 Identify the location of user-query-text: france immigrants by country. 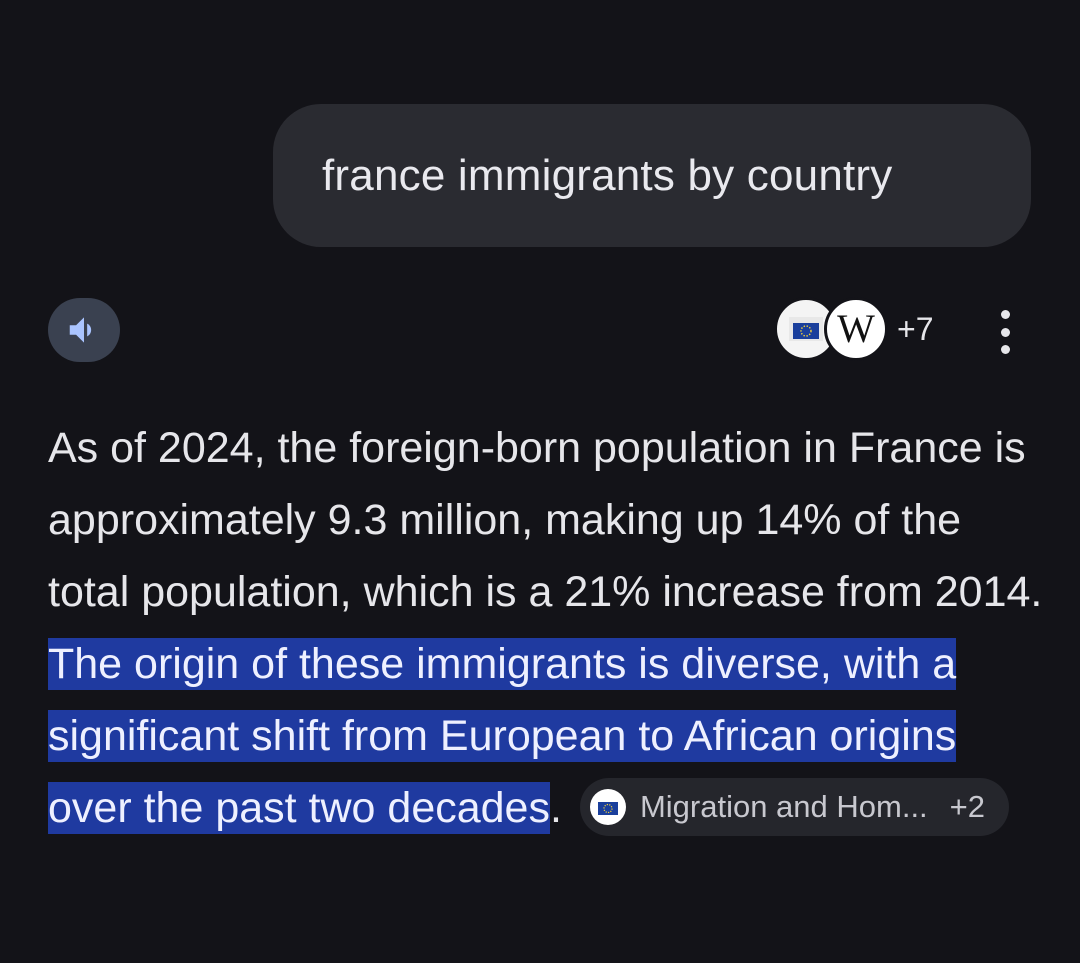
(607, 175).